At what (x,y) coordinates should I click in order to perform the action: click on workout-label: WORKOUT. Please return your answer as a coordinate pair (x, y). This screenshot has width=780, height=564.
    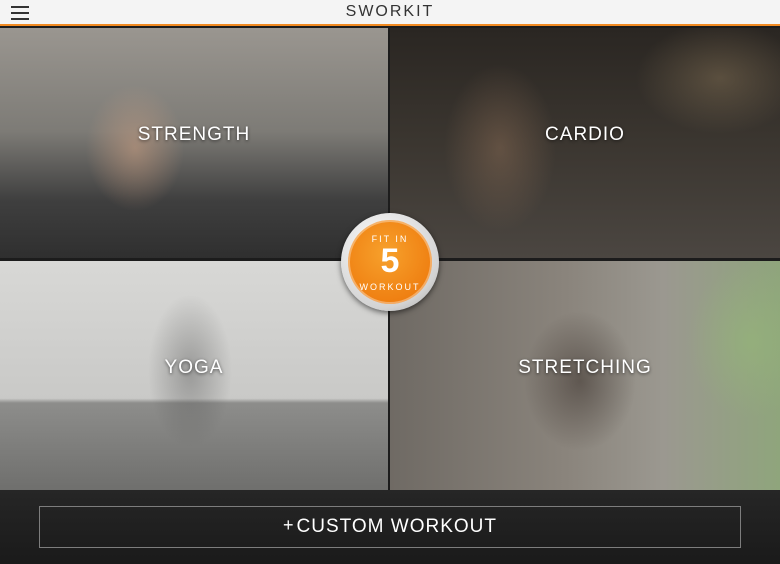
    Looking at the image, I should click on (390, 287).